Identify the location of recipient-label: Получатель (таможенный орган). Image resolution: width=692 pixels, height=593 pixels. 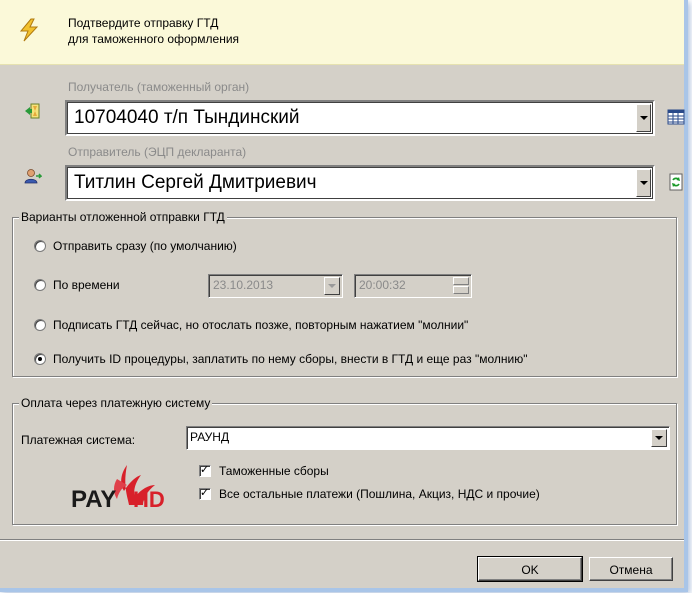
(159, 87).